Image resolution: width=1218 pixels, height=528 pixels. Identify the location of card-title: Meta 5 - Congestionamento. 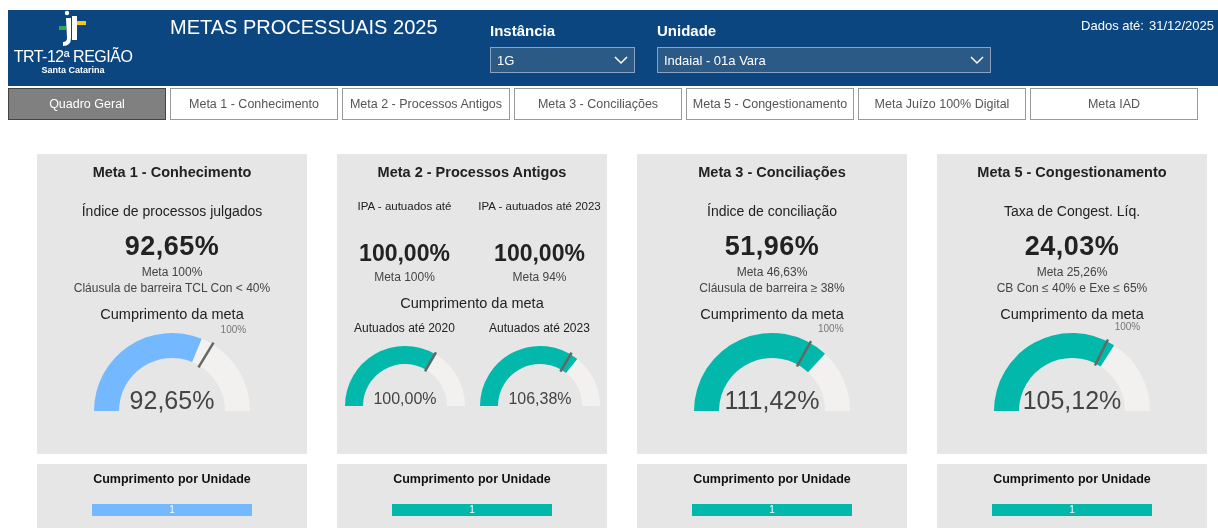
(1072, 172).